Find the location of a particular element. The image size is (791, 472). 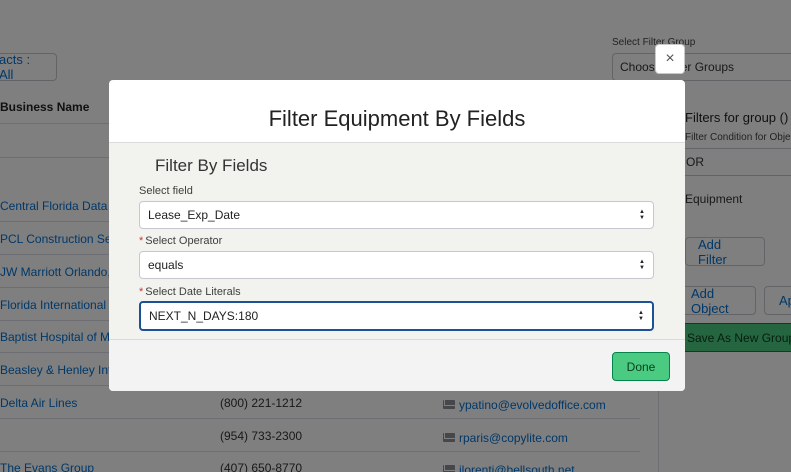

date-literals-value: NEXT_N_DAYS:180 is located at coordinates (204, 316).